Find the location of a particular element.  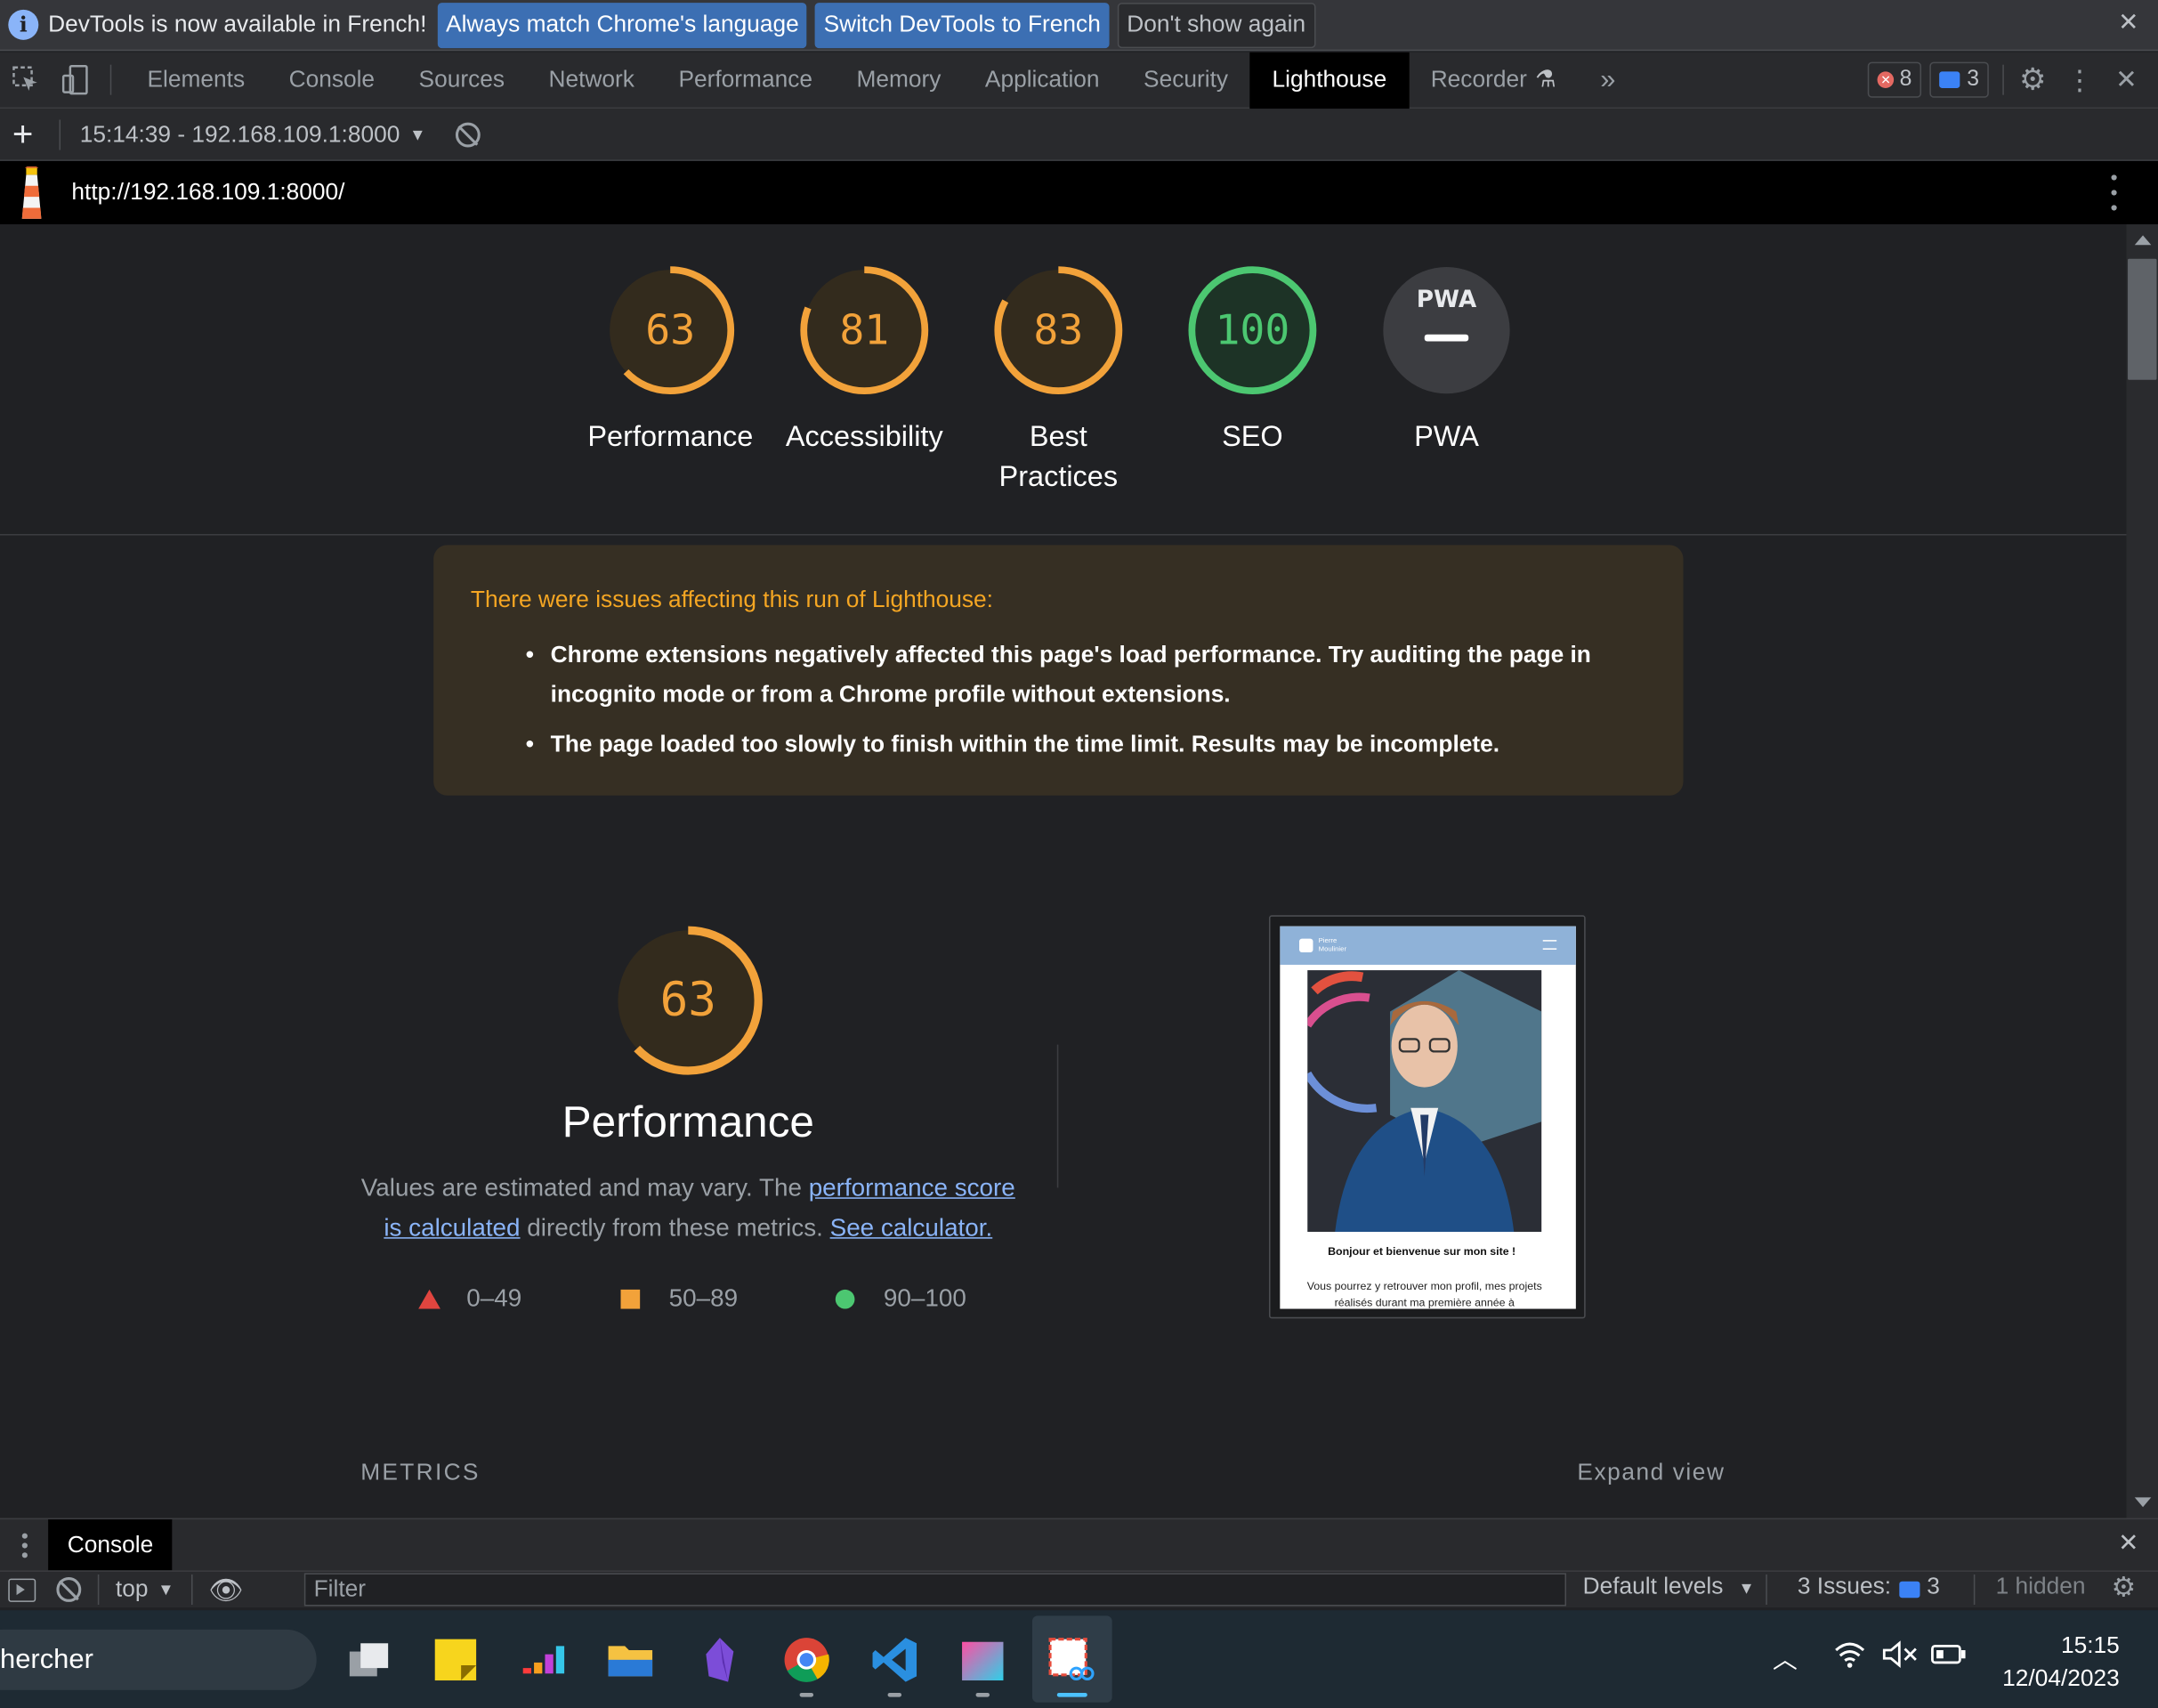

gauges-divider is located at coordinates (1063, 535).